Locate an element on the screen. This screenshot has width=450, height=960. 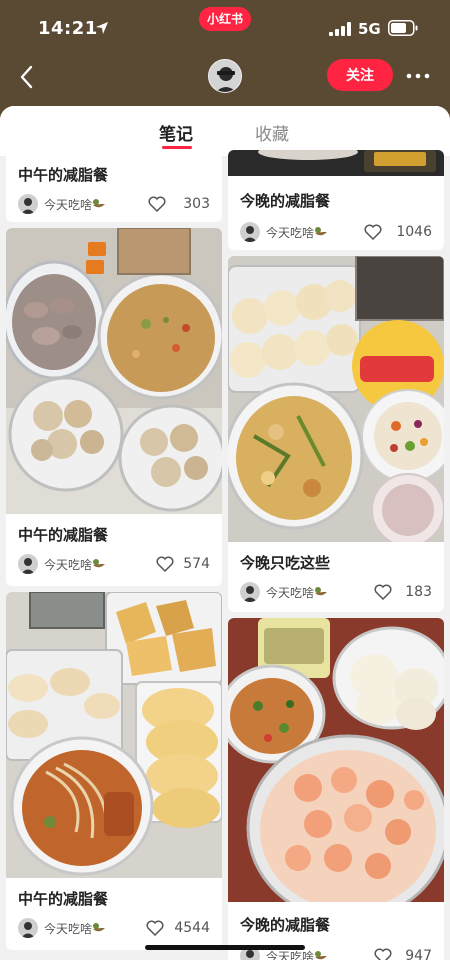
note-title: 今晚只吃这些 is located at coordinates (285, 563).